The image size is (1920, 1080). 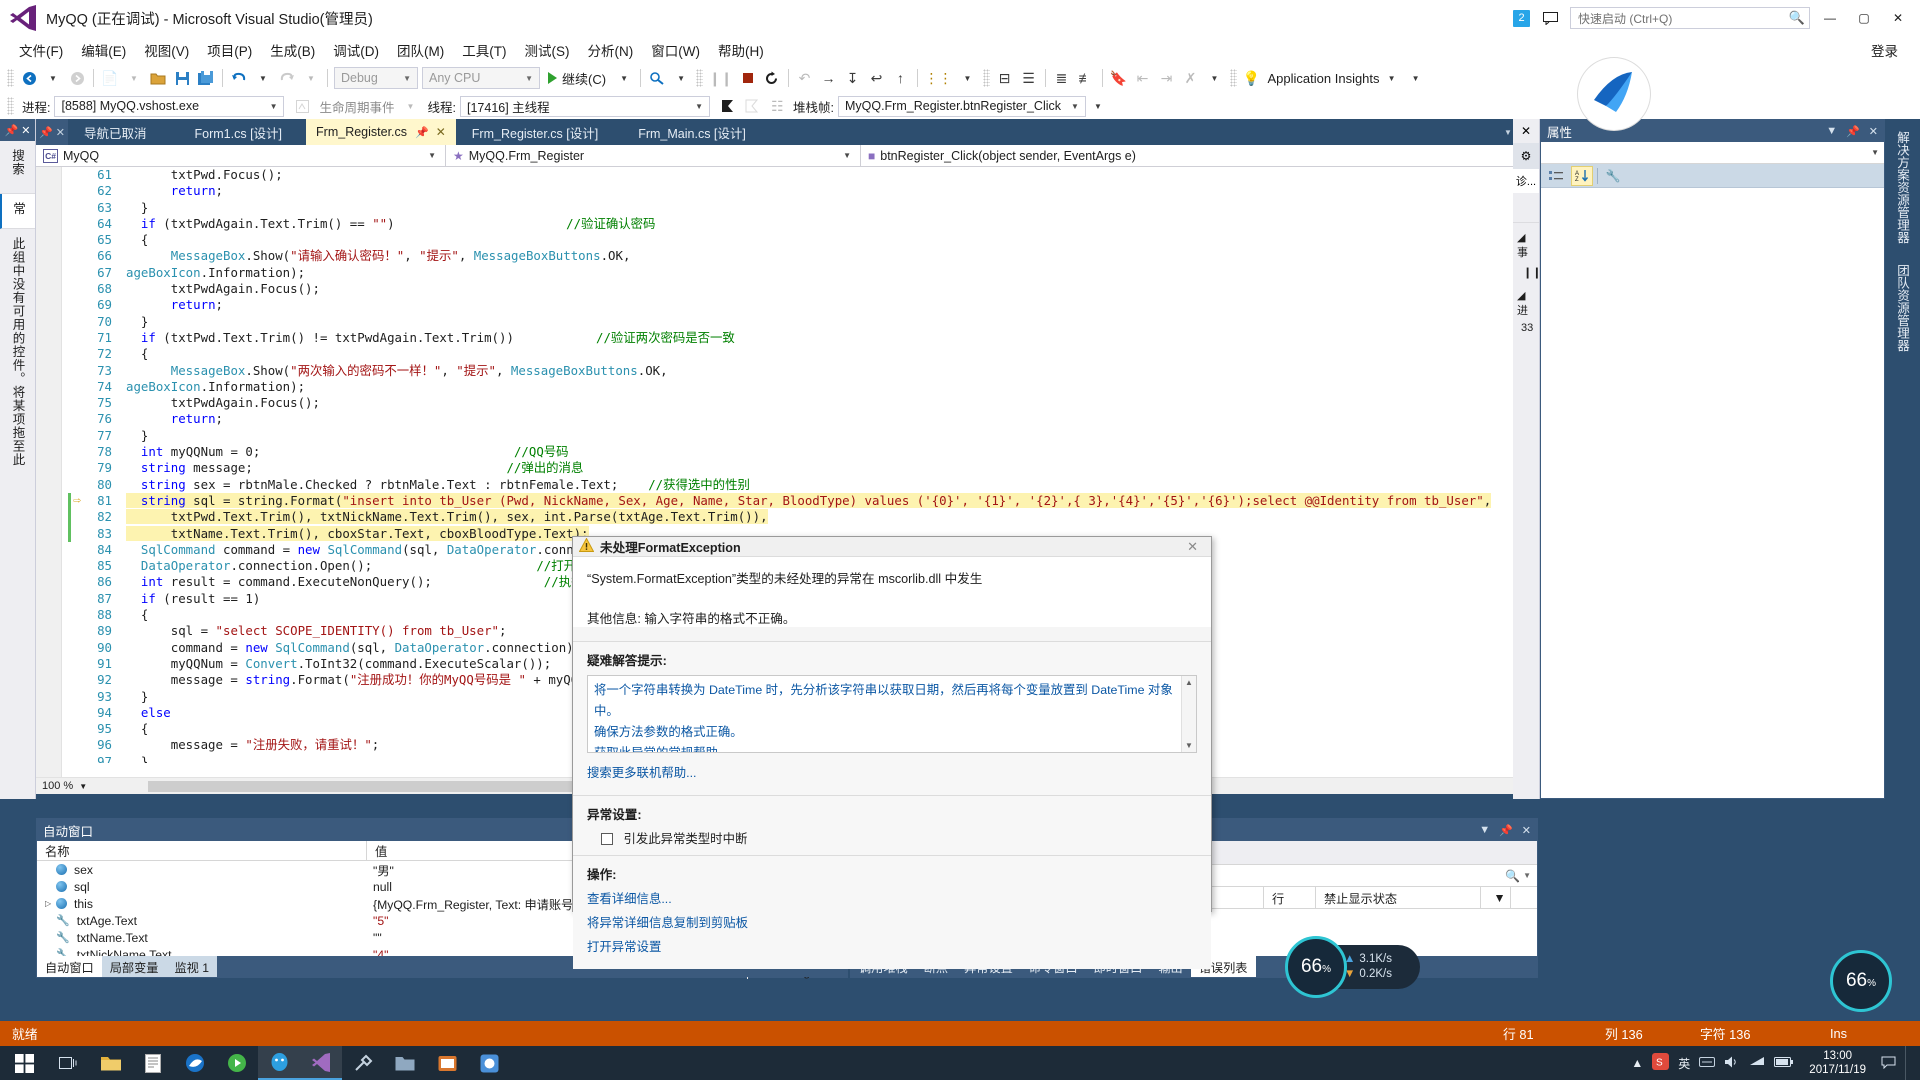 I want to click on flag-outline-icon, so click(x=752, y=106).